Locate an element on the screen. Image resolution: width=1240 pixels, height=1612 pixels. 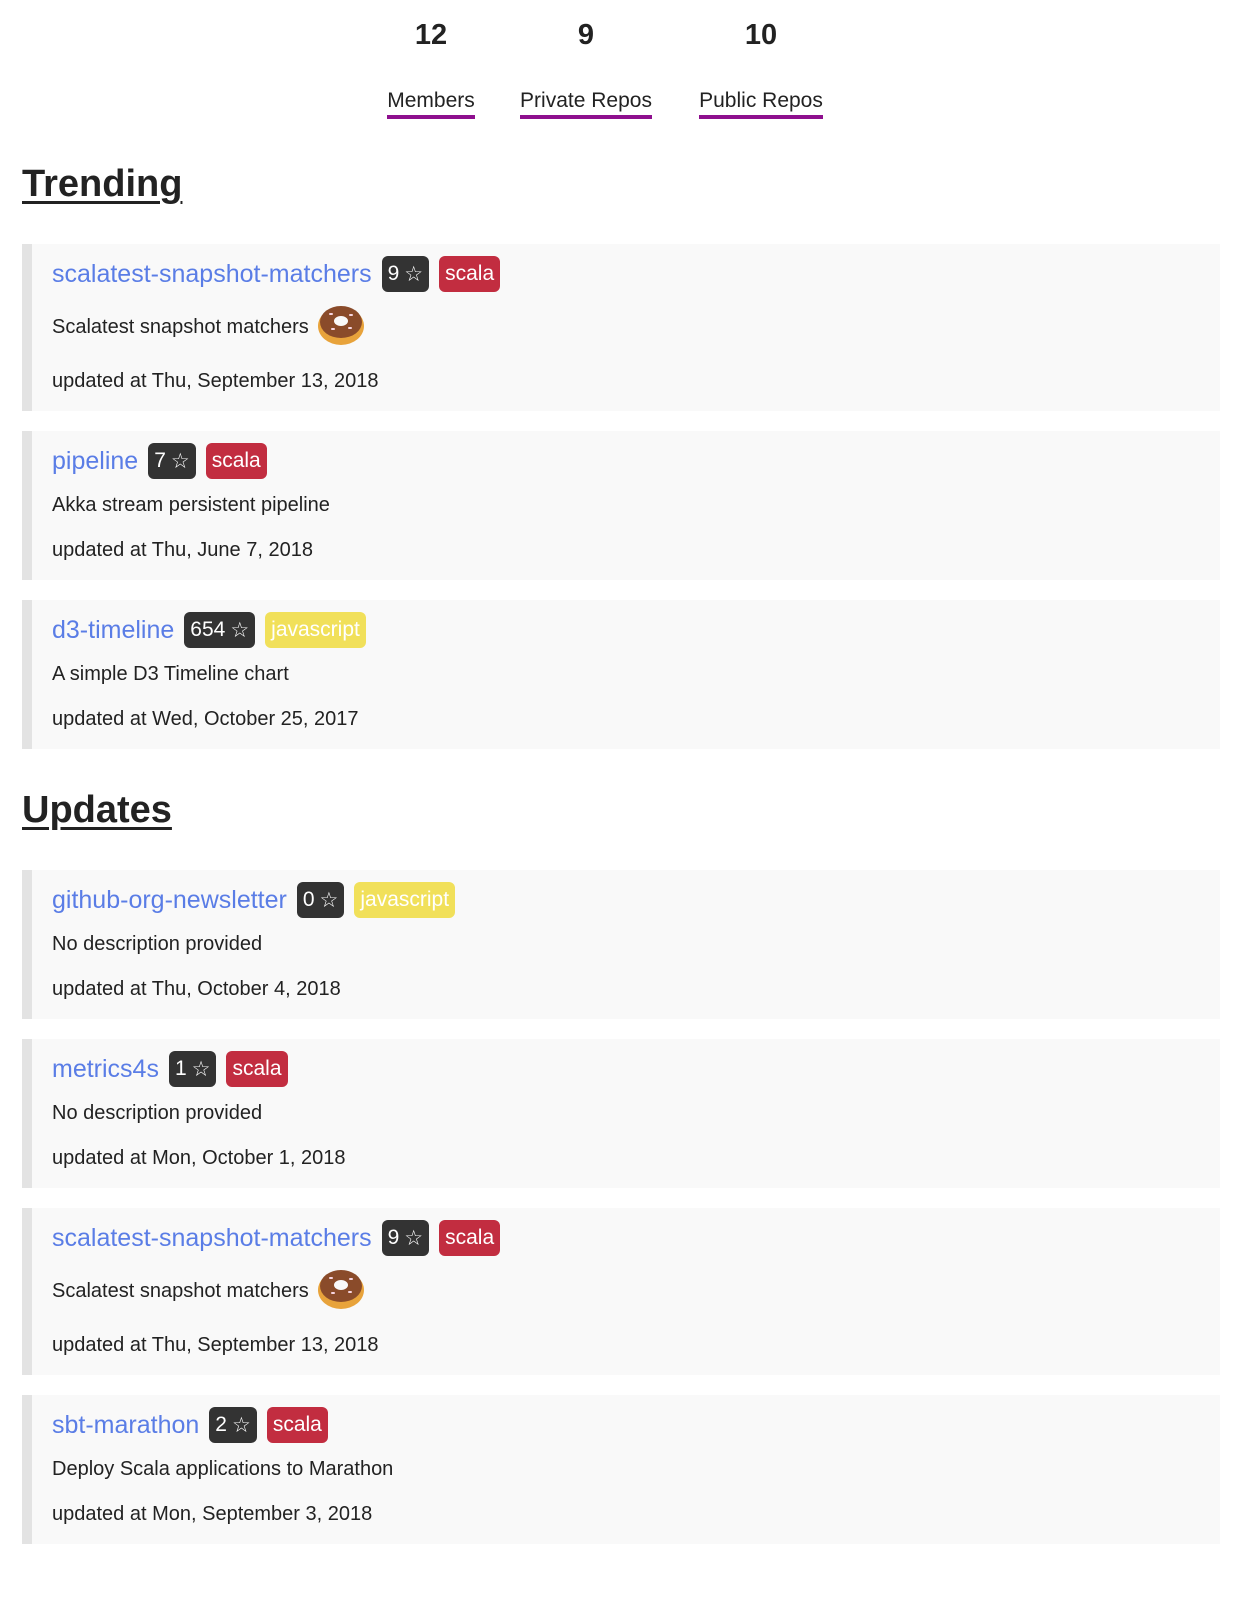
repo-header: d3-timeline 654 ☆ javascript is located at coordinates (636, 630).